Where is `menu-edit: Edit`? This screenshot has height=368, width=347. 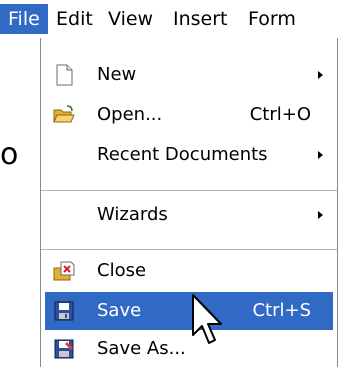 menu-edit: Edit is located at coordinates (74, 19).